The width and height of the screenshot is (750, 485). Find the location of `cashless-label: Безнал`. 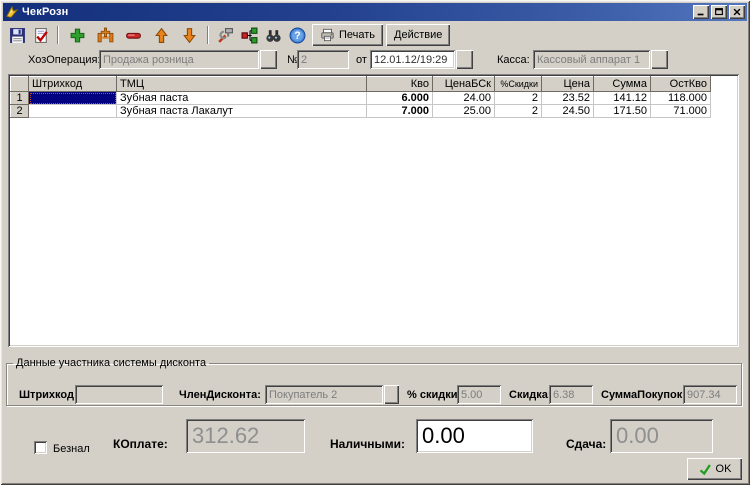

cashless-label: Безнал is located at coordinates (71, 449).